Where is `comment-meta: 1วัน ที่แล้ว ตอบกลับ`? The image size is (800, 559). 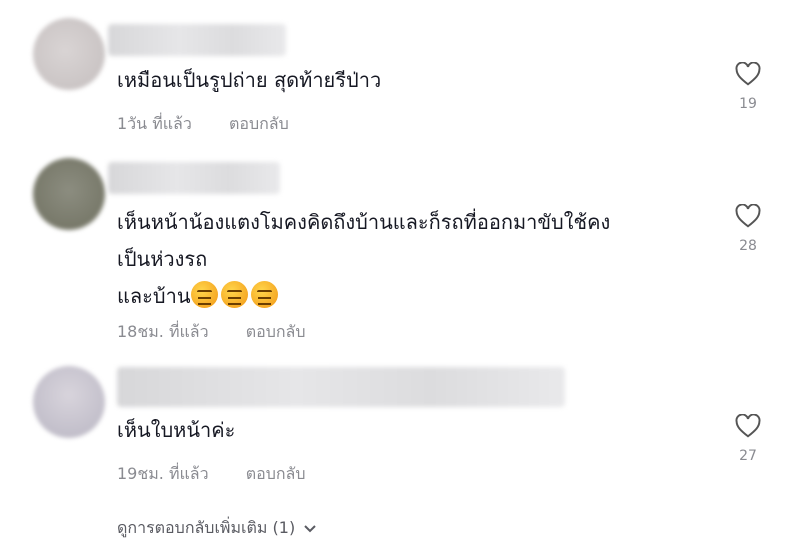
comment-meta: 1วัน ที่แล้ว ตอบกลับ is located at coordinates (203, 124).